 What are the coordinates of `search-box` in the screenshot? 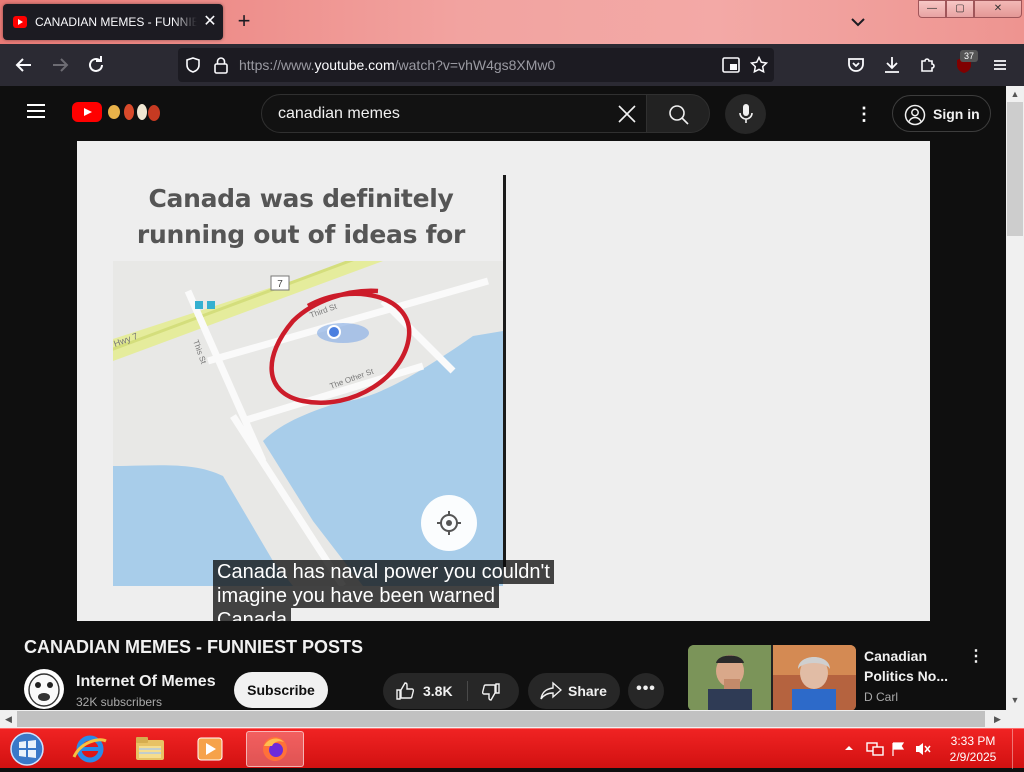 It's located at (454, 113).